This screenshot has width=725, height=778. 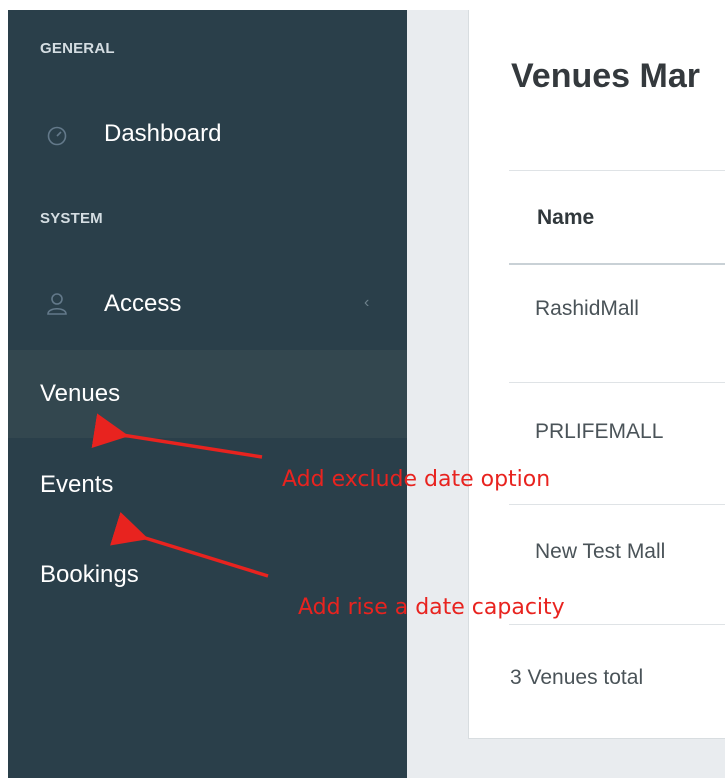 I want to click on annotation-text-exclude-date: Add exclude date option, so click(x=416, y=479).